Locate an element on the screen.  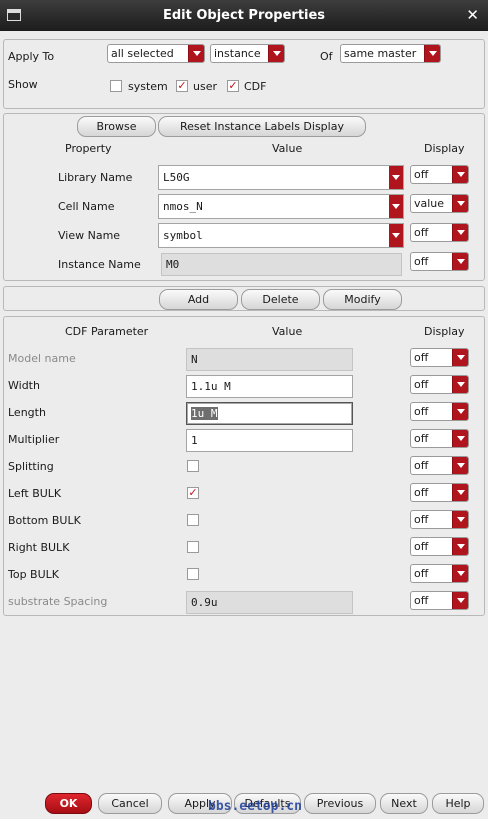
right-bulk-display-value: off is located at coordinates (421, 546).